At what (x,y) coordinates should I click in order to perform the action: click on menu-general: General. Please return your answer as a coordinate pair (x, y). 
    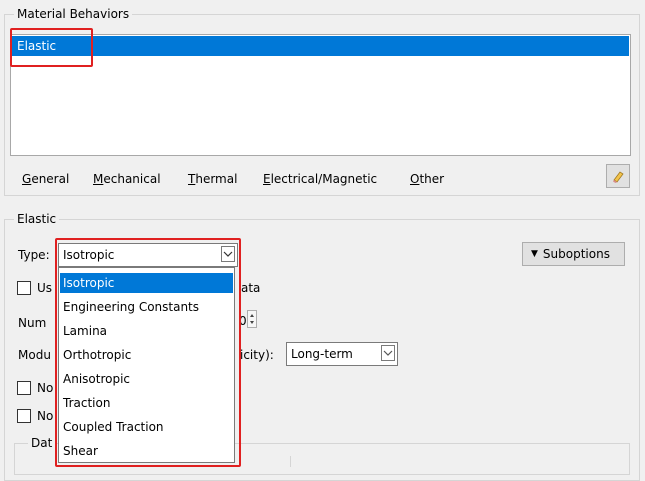
    Looking at the image, I should click on (45, 179).